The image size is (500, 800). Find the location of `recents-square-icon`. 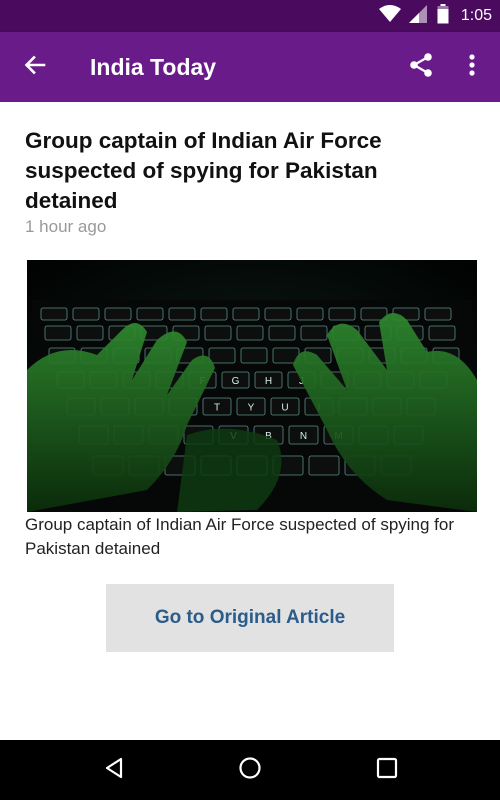

recents-square-icon is located at coordinates (387, 770).